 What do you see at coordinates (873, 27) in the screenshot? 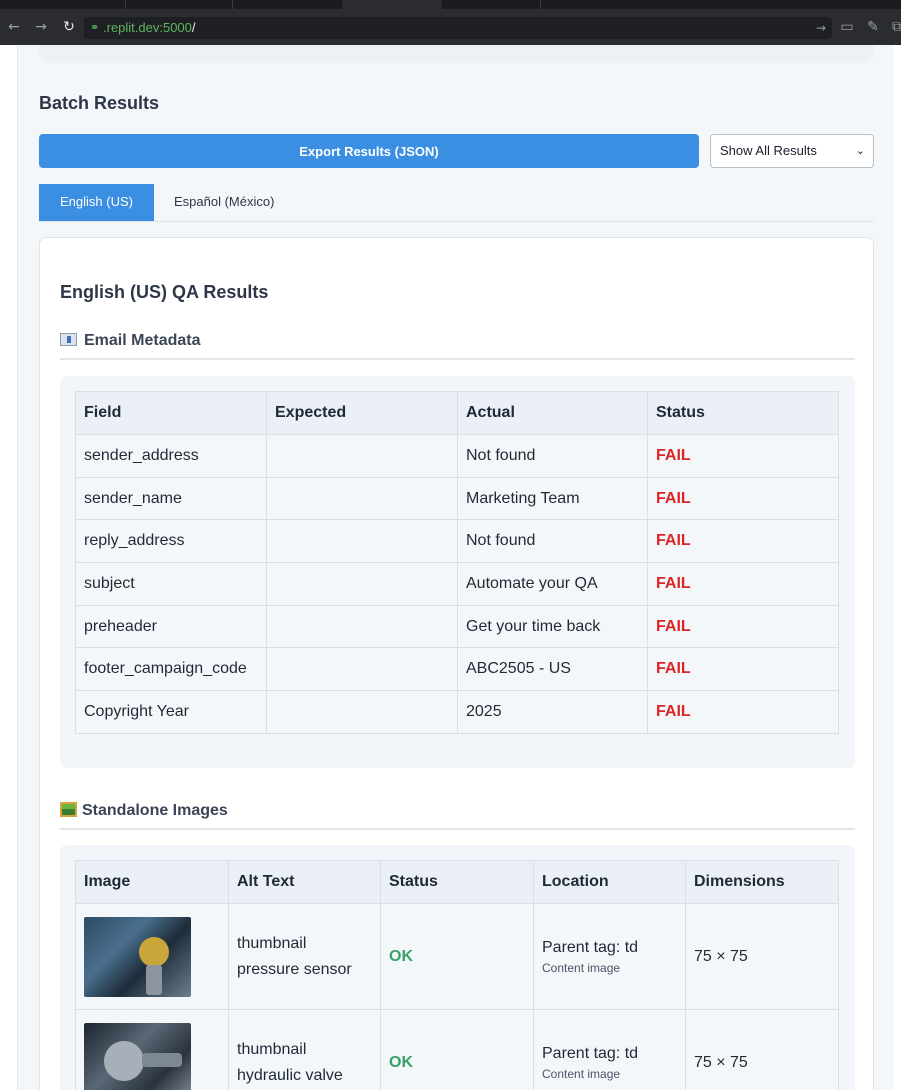
I see `wrench-icon: ✎` at bounding box center [873, 27].